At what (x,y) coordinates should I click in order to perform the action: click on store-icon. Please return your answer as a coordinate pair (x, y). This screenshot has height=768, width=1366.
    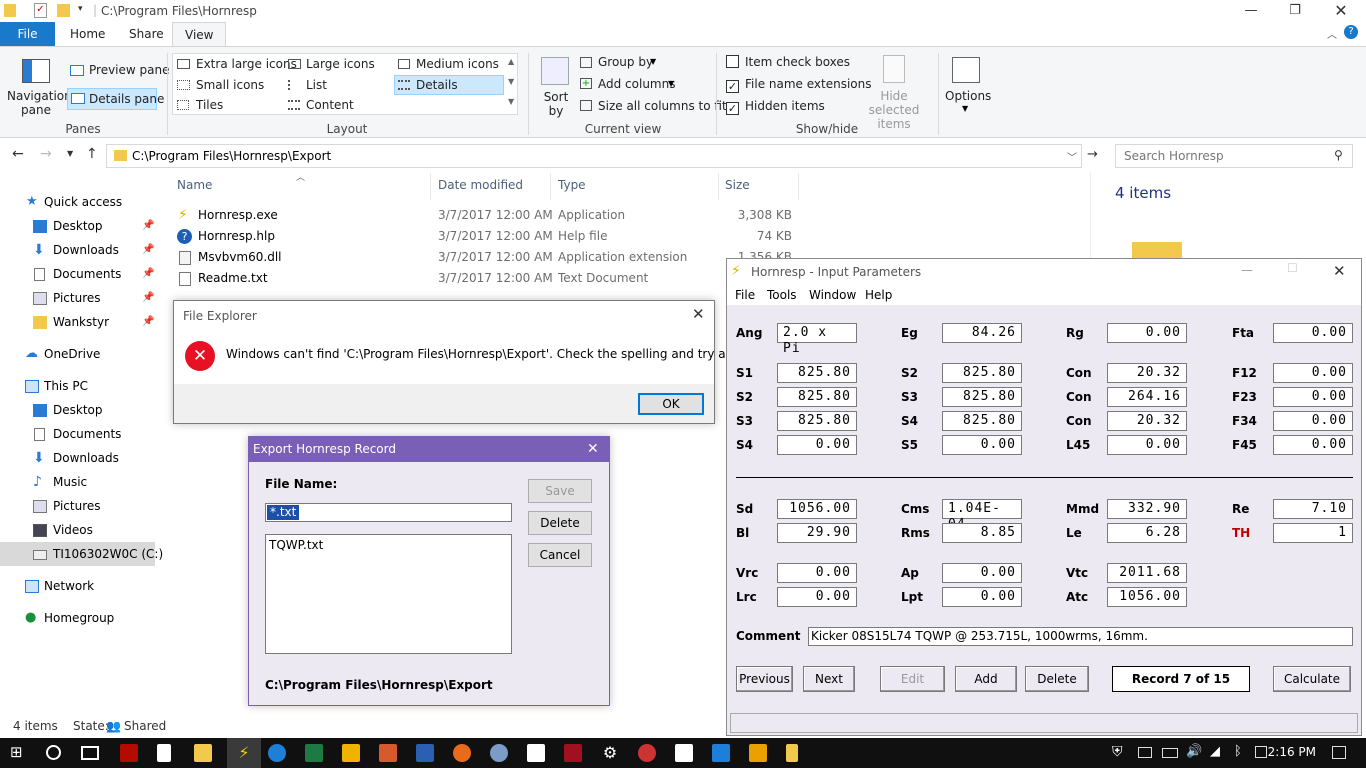
    Looking at the image, I should click on (684, 753).